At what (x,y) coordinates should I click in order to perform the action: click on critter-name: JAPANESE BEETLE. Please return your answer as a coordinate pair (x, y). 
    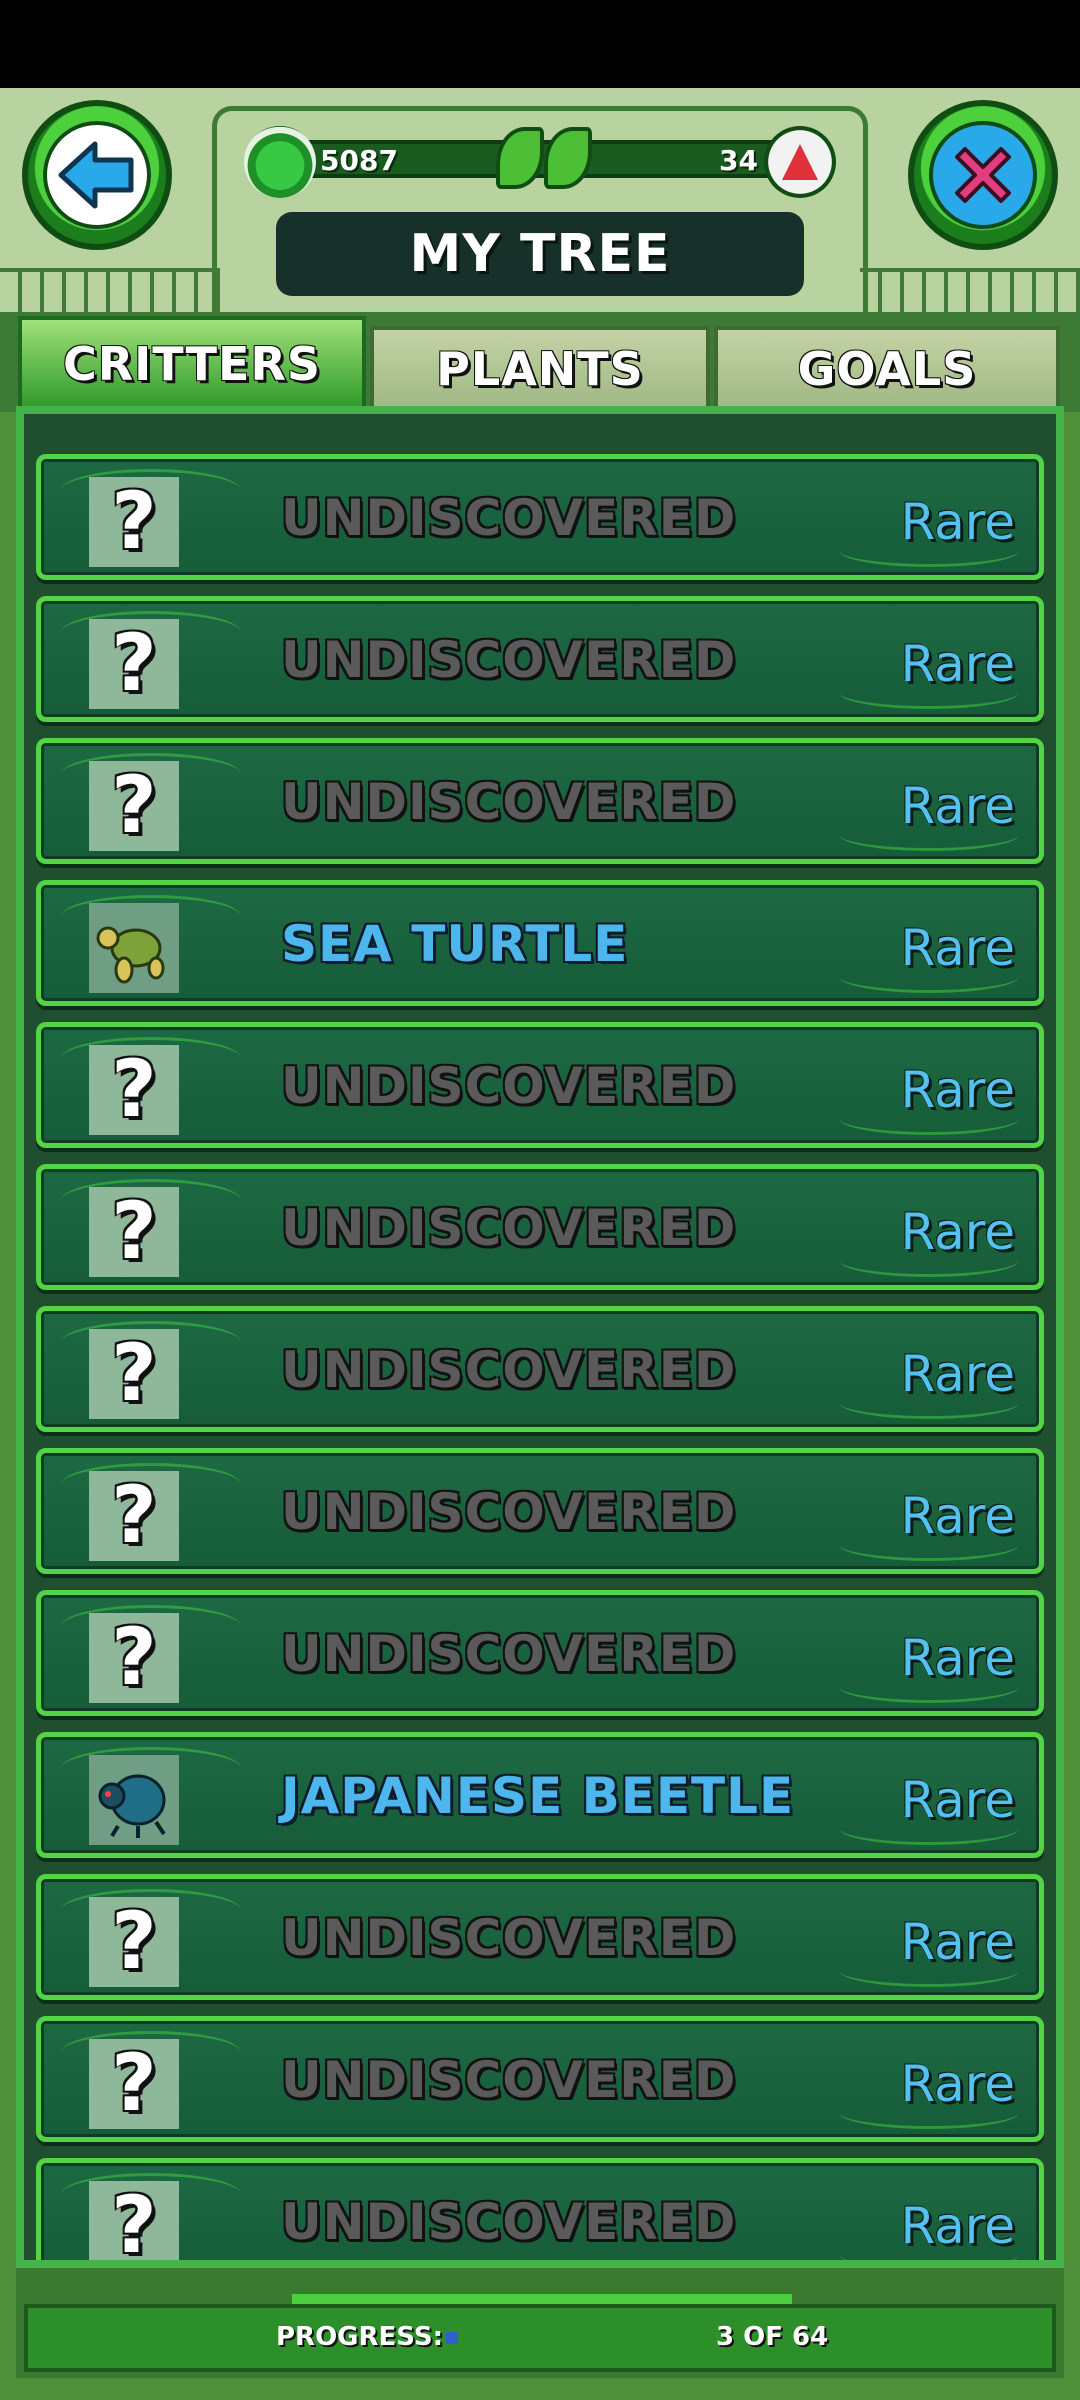
    Looking at the image, I should click on (538, 1796).